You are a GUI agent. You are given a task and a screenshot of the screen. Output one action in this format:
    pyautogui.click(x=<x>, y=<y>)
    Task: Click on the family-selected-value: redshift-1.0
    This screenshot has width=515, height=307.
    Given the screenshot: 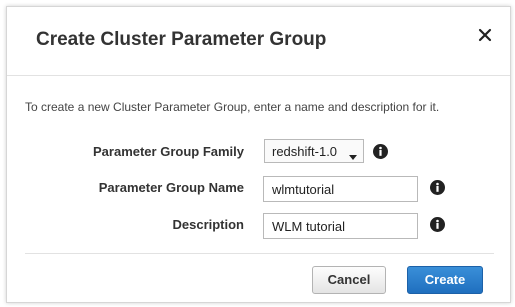 What is the action you would take?
    pyautogui.click(x=305, y=151)
    